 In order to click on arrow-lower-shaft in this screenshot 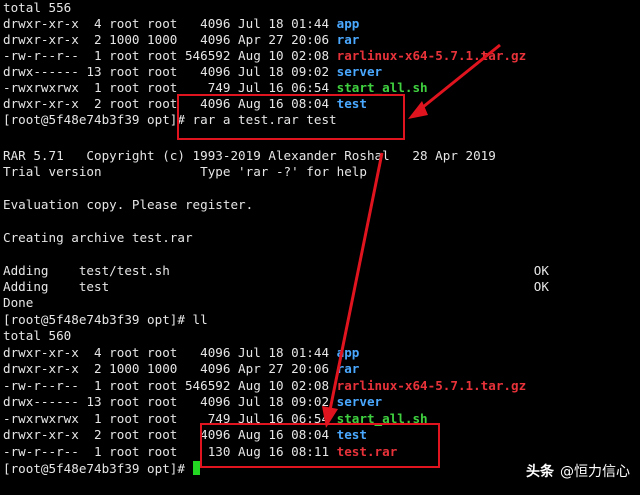, I will do `click(356, 281)`.